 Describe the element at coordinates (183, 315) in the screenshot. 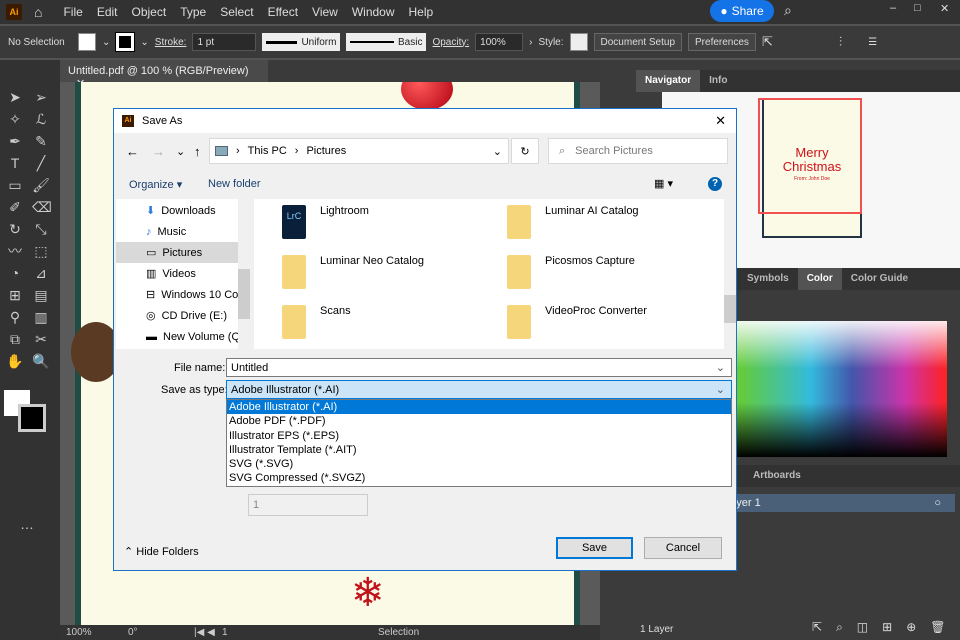

I see `nav-cd-drive: ◎ CD Drive (E:)` at that location.